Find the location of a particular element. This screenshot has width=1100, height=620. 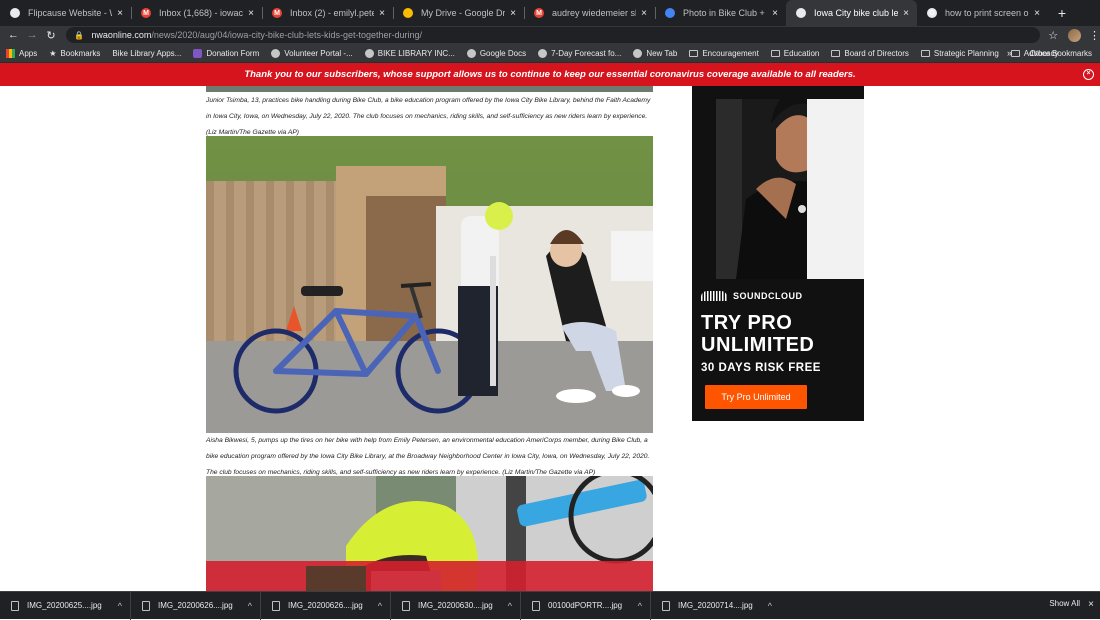

bookmark-label: Encouragement is located at coordinates (730, 53).